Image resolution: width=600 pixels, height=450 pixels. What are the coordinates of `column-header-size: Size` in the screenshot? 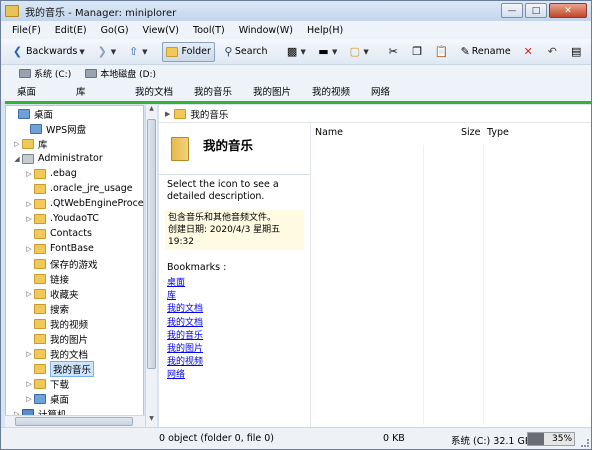 It's located at (471, 132).